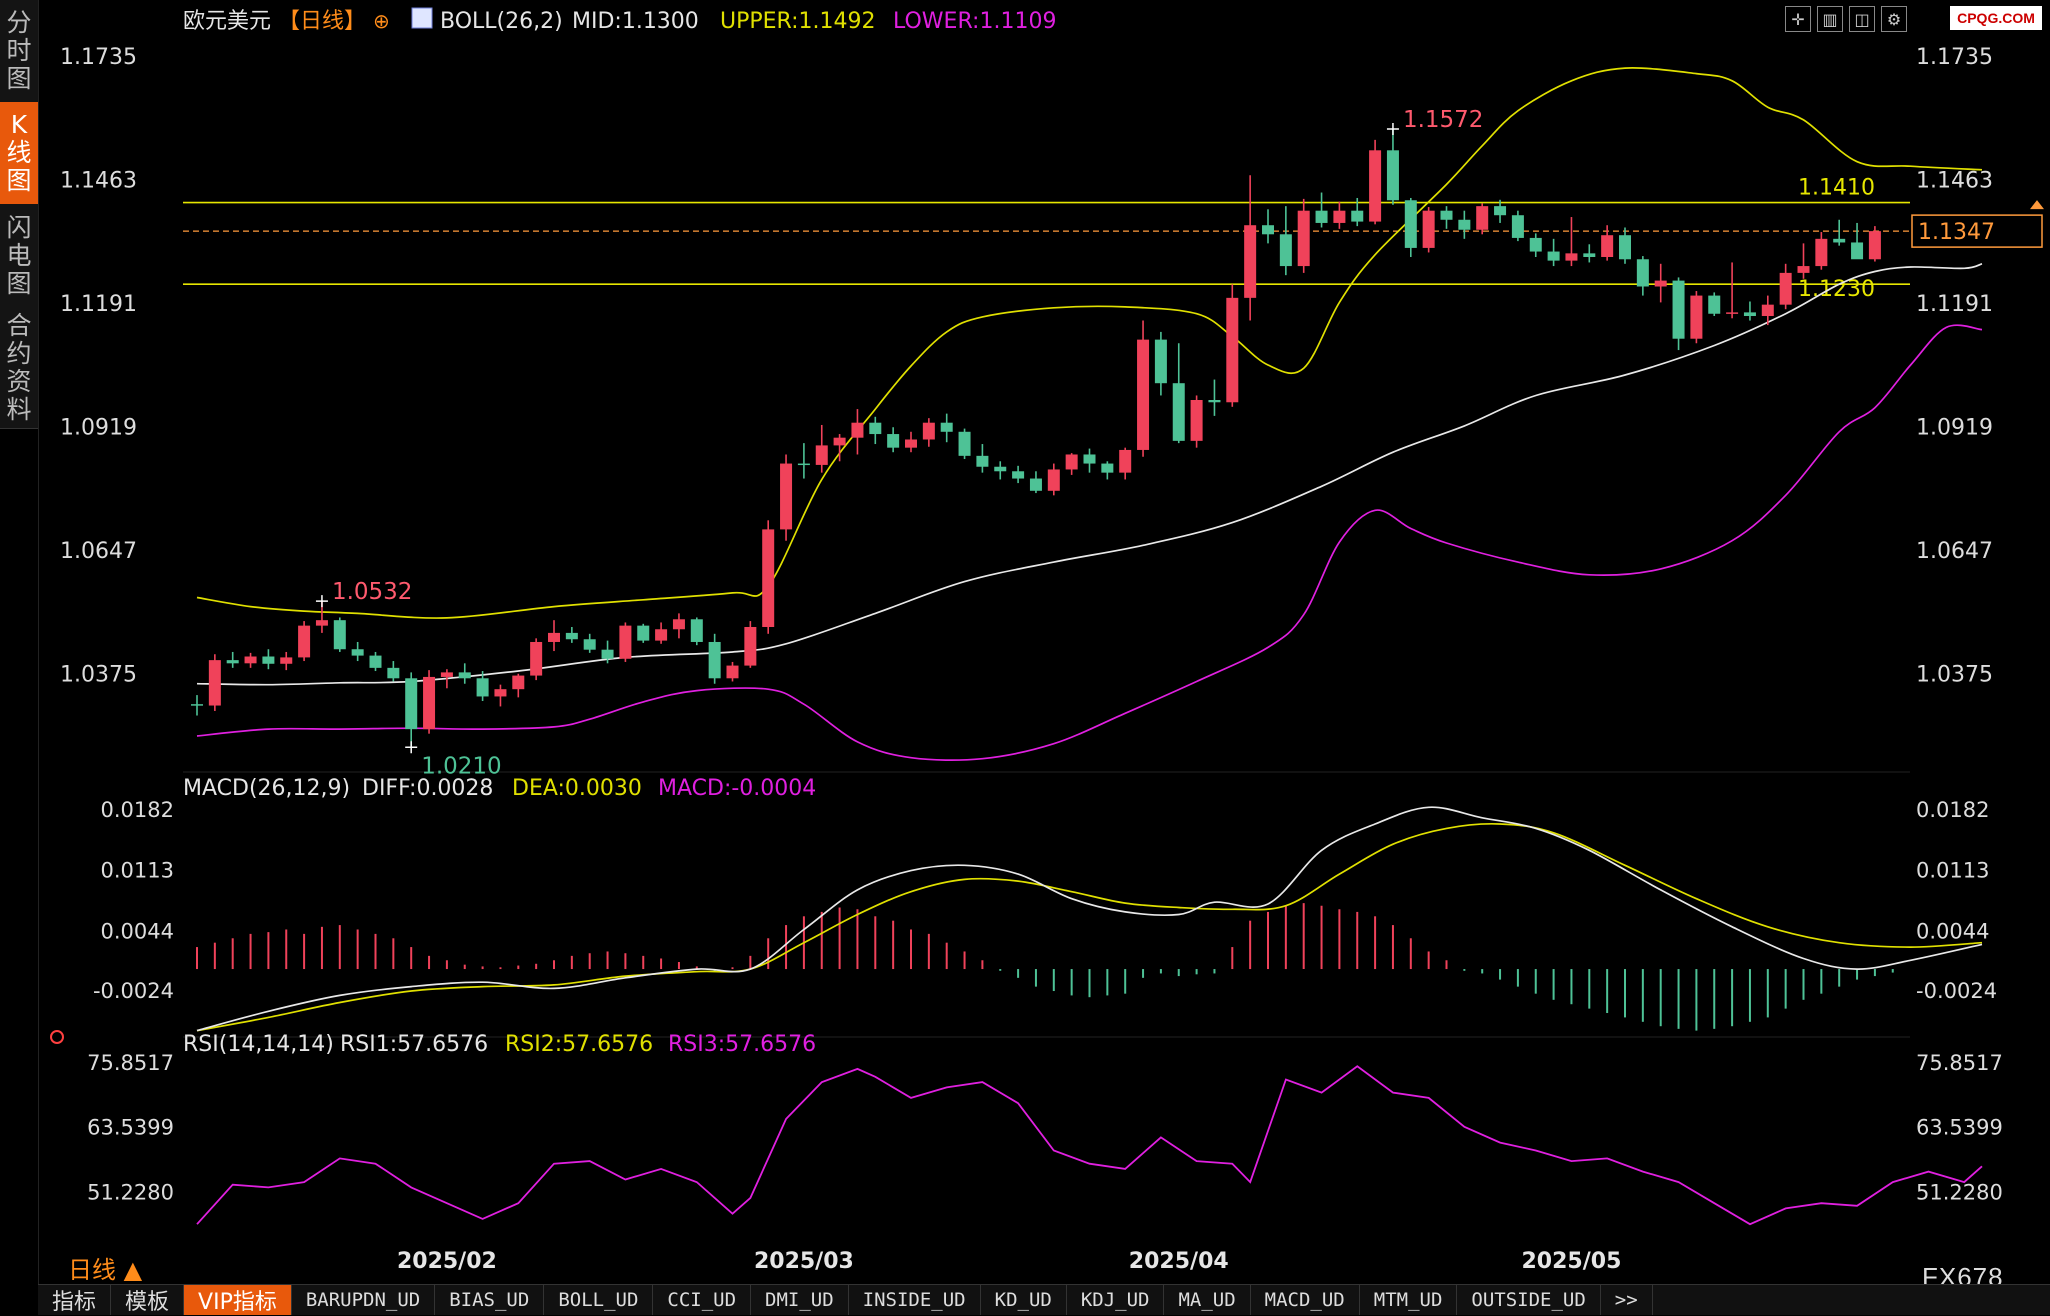 This screenshot has height=1316, width=2050. What do you see at coordinates (414, 1044) in the screenshot?
I see `rsi1-value: RSI1:57.6576` at bounding box center [414, 1044].